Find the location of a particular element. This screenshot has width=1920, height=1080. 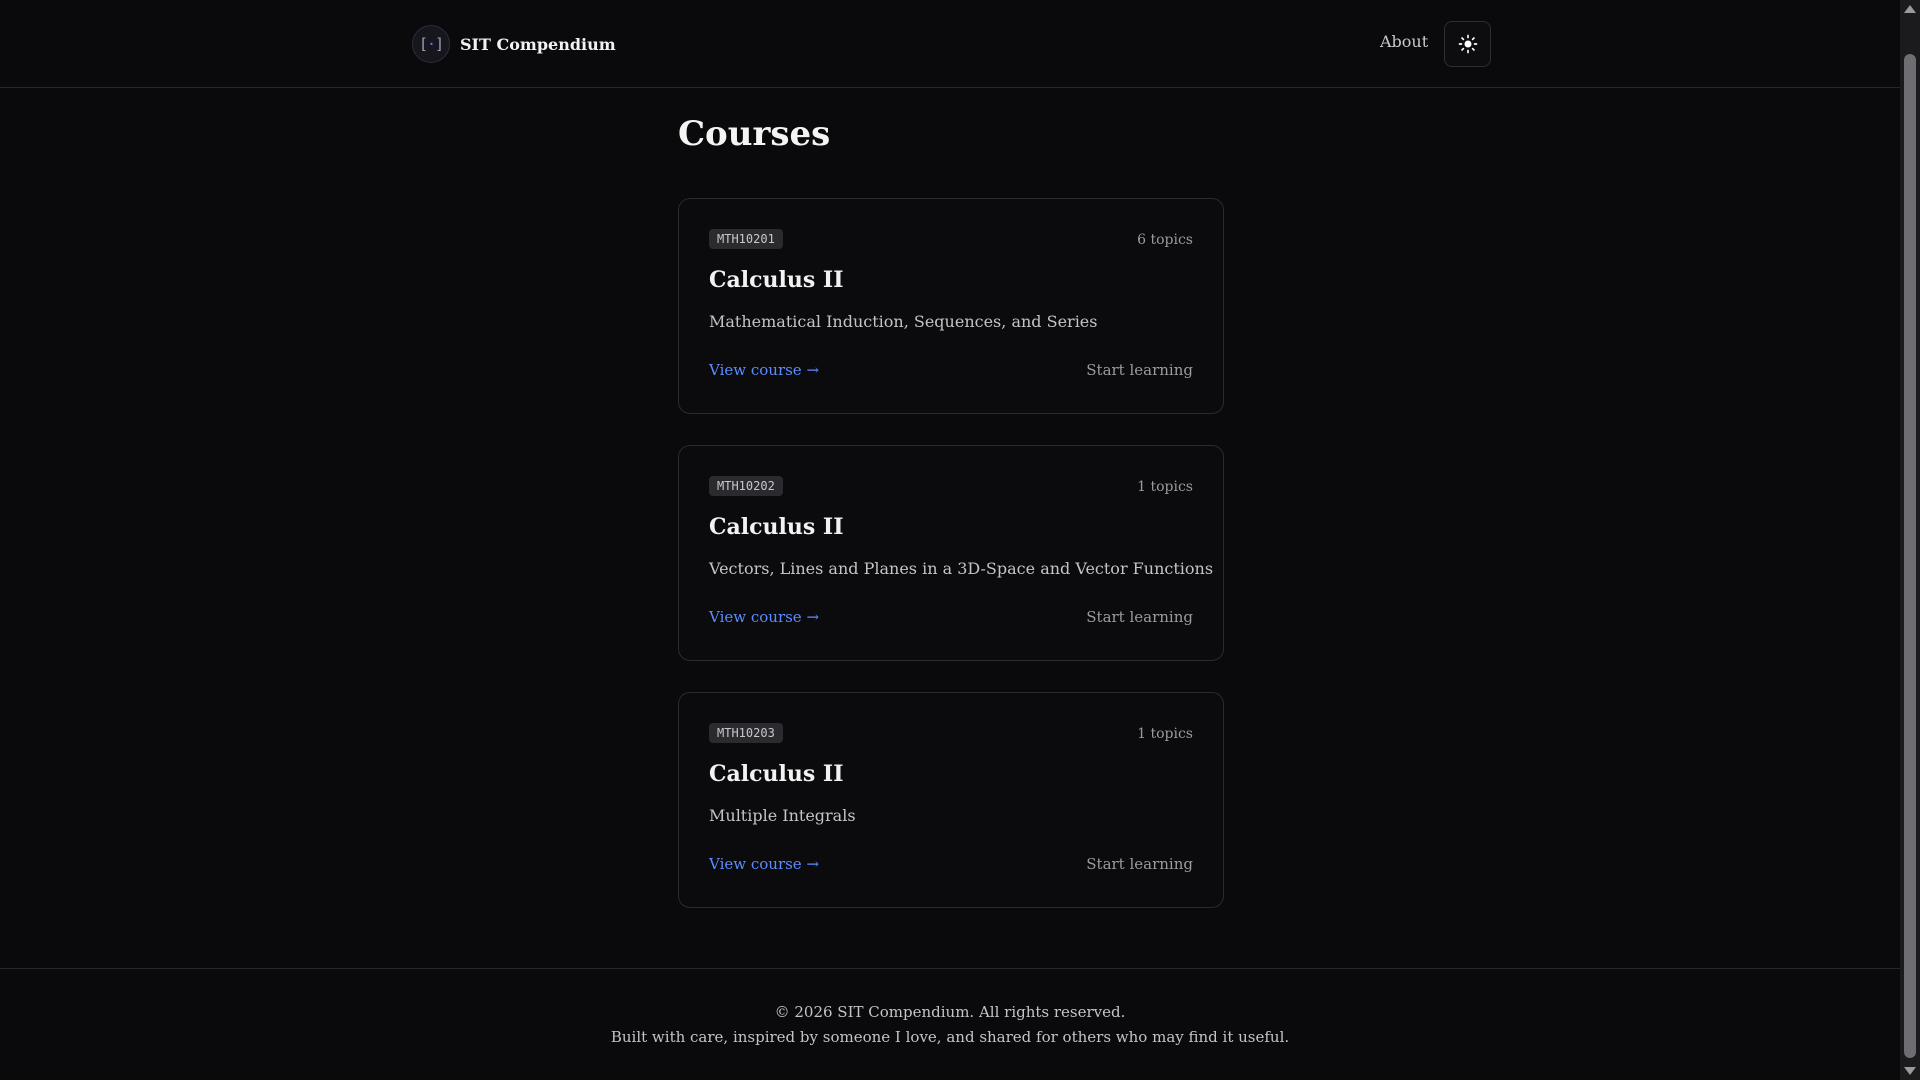

course-code-badge: MTH10202 is located at coordinates (746, 486).